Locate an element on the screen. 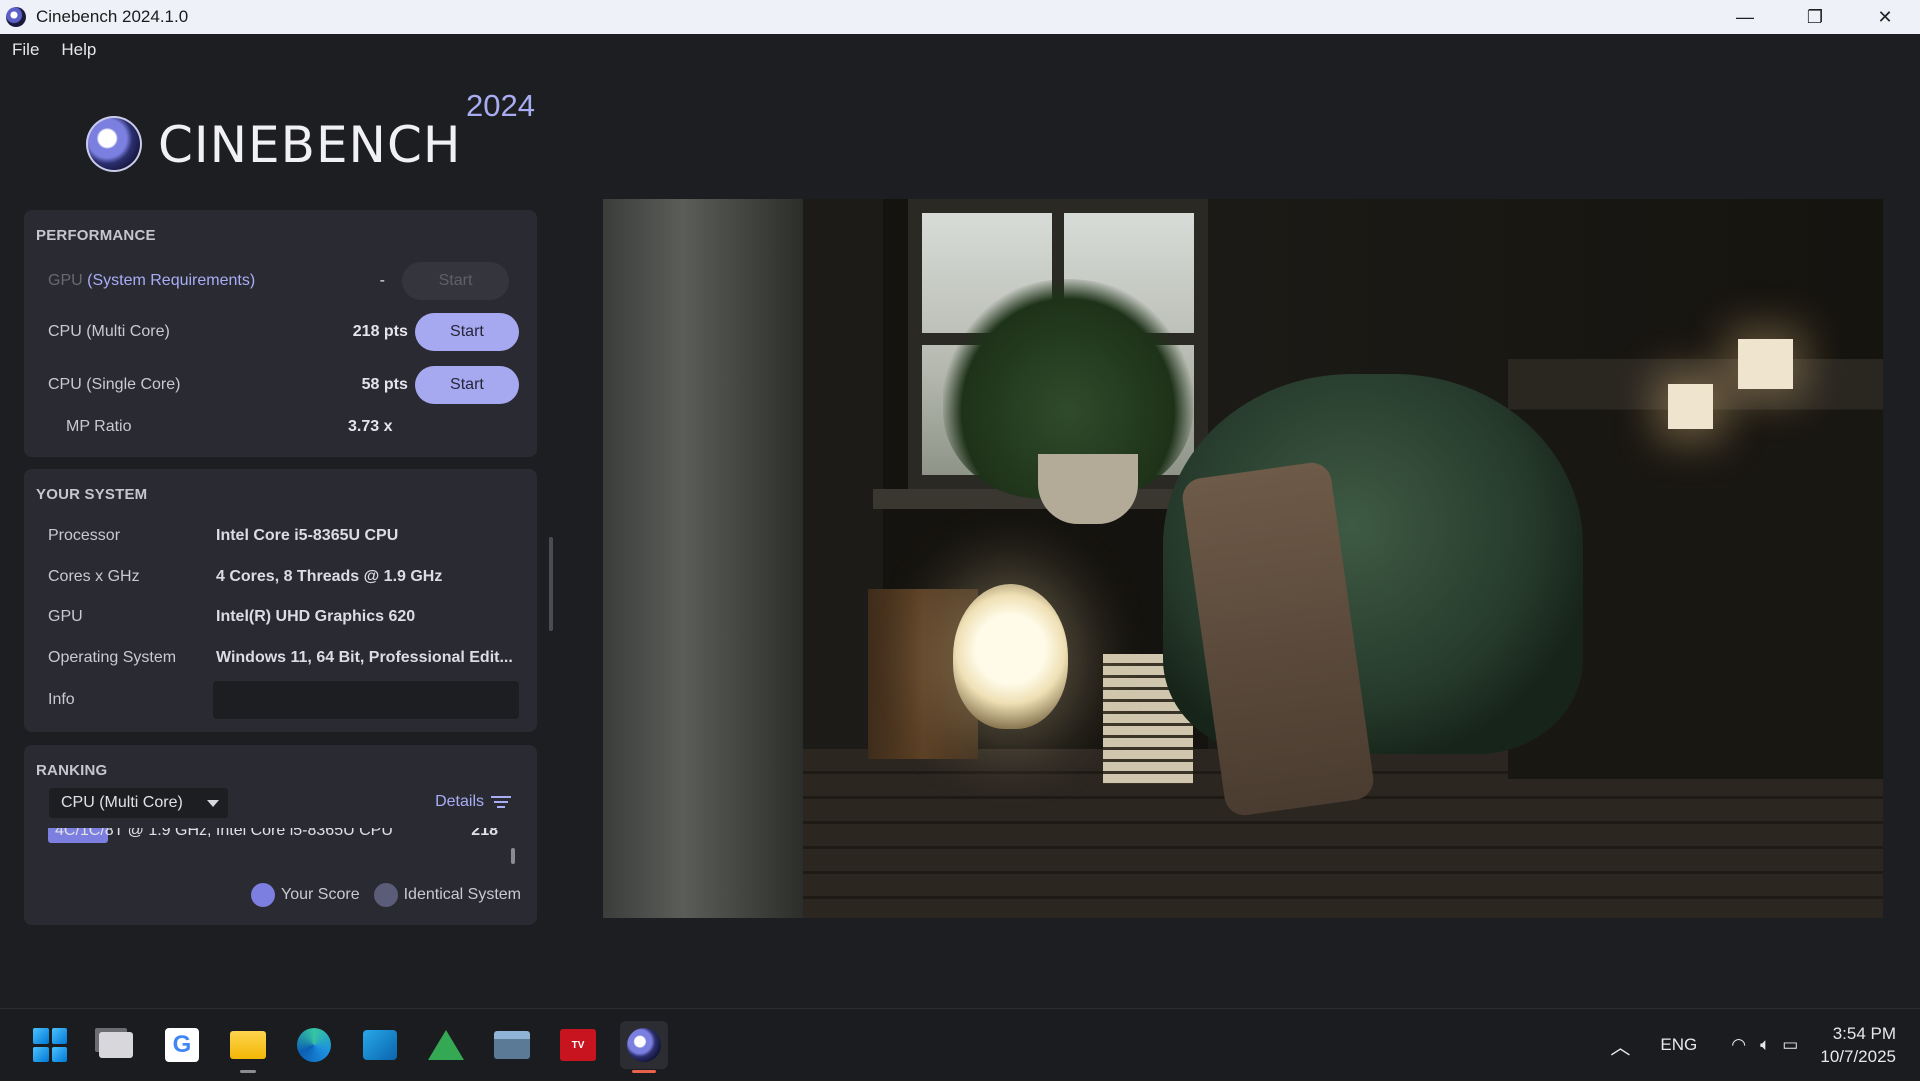  start-button is located at coordinates (50, 1045).